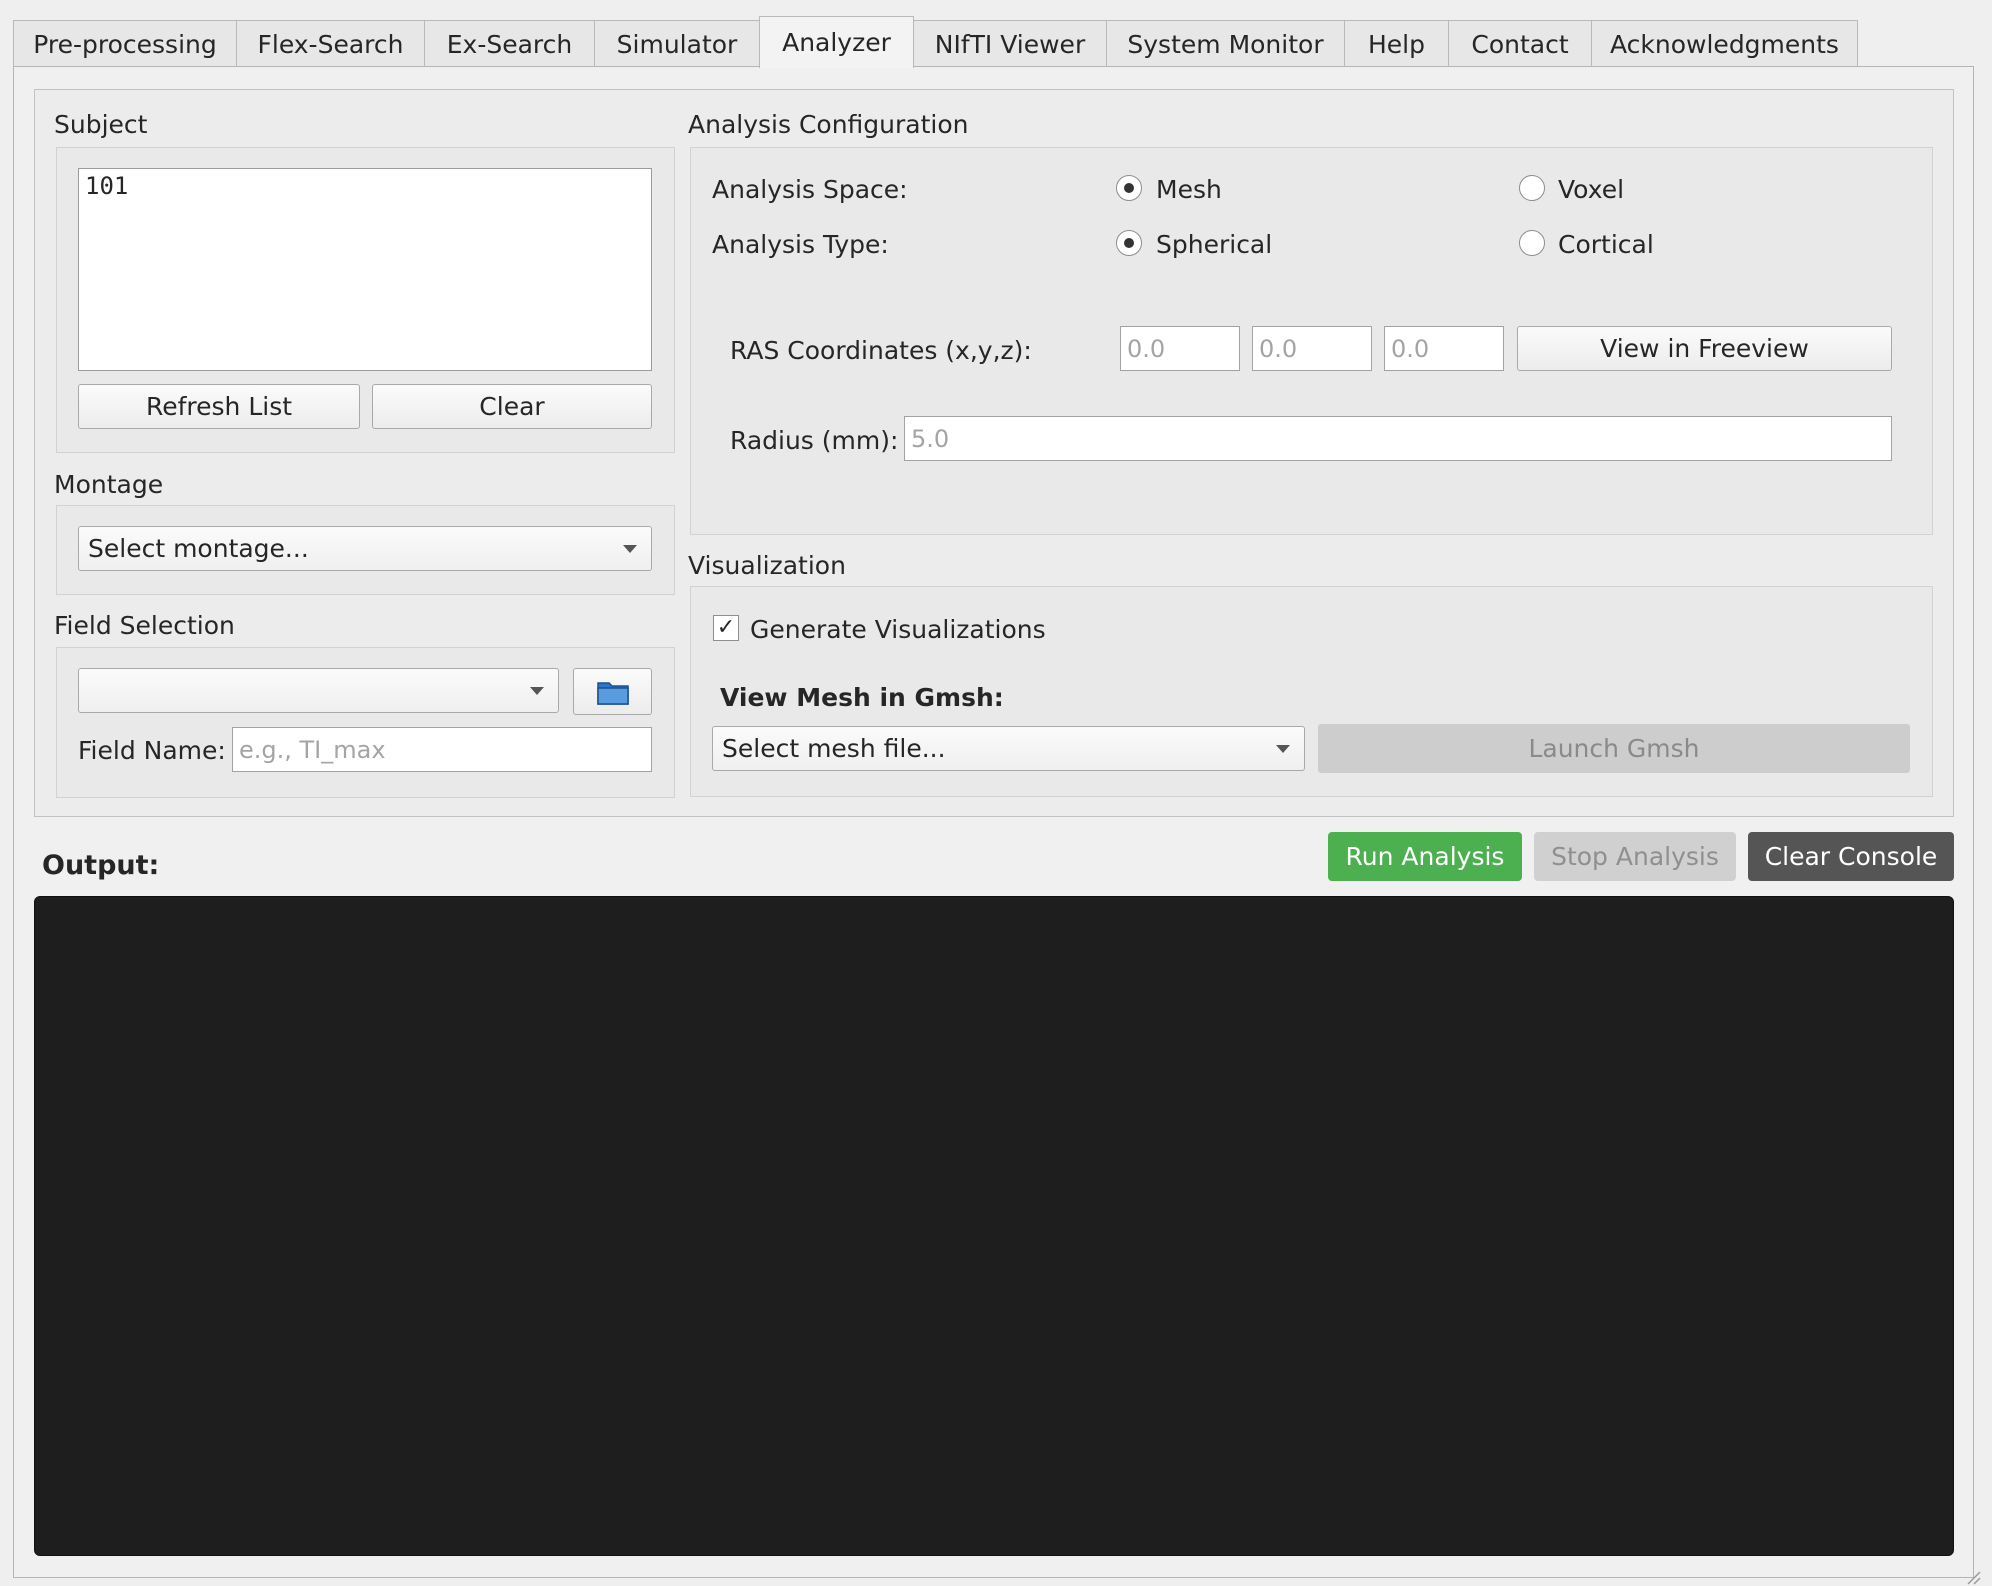  Describe the element at coordinates (330, 43) in the screenshot. I see `tab-flex-search: Flex-Search` at that location.